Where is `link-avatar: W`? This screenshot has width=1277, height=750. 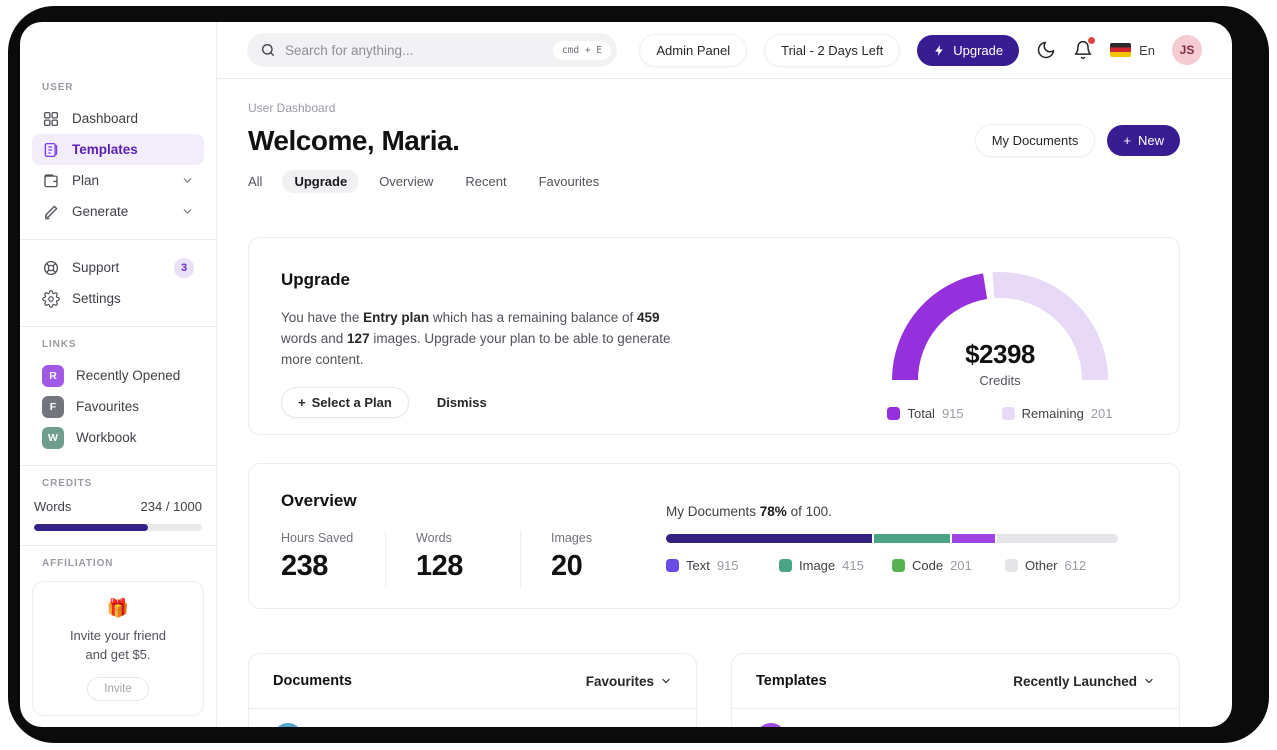
link-avatar: W is located at coordinates (53, 437).